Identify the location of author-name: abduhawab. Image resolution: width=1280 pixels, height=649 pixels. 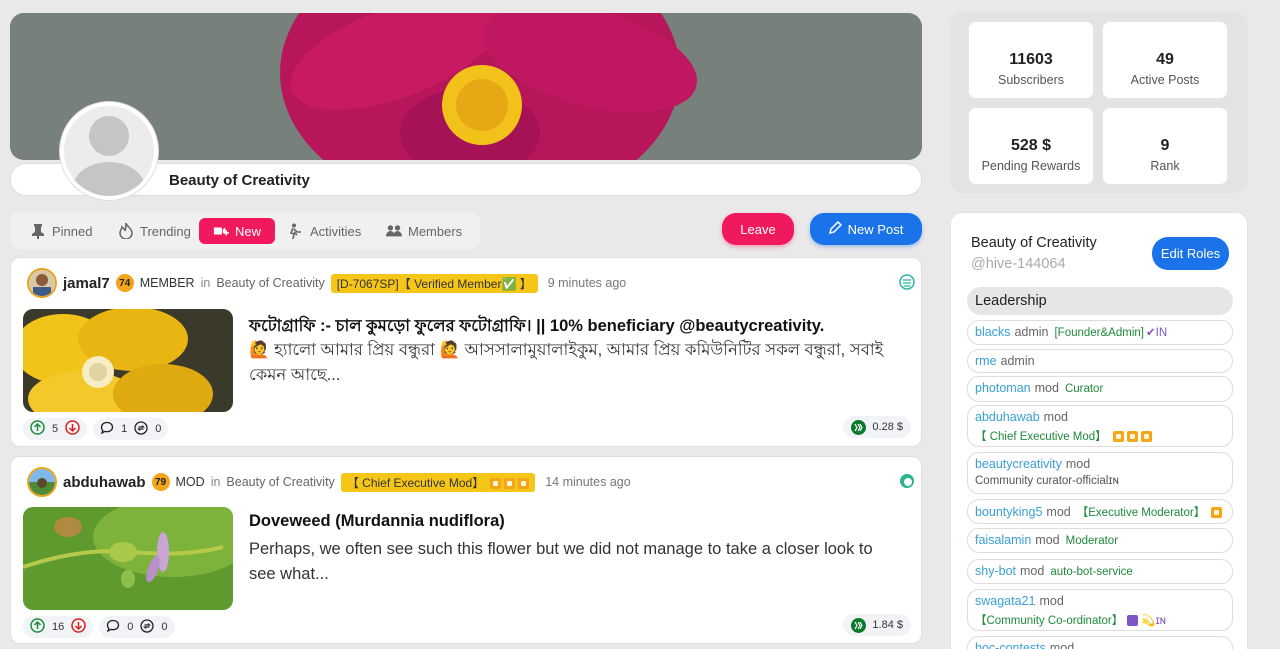
(104, 482).